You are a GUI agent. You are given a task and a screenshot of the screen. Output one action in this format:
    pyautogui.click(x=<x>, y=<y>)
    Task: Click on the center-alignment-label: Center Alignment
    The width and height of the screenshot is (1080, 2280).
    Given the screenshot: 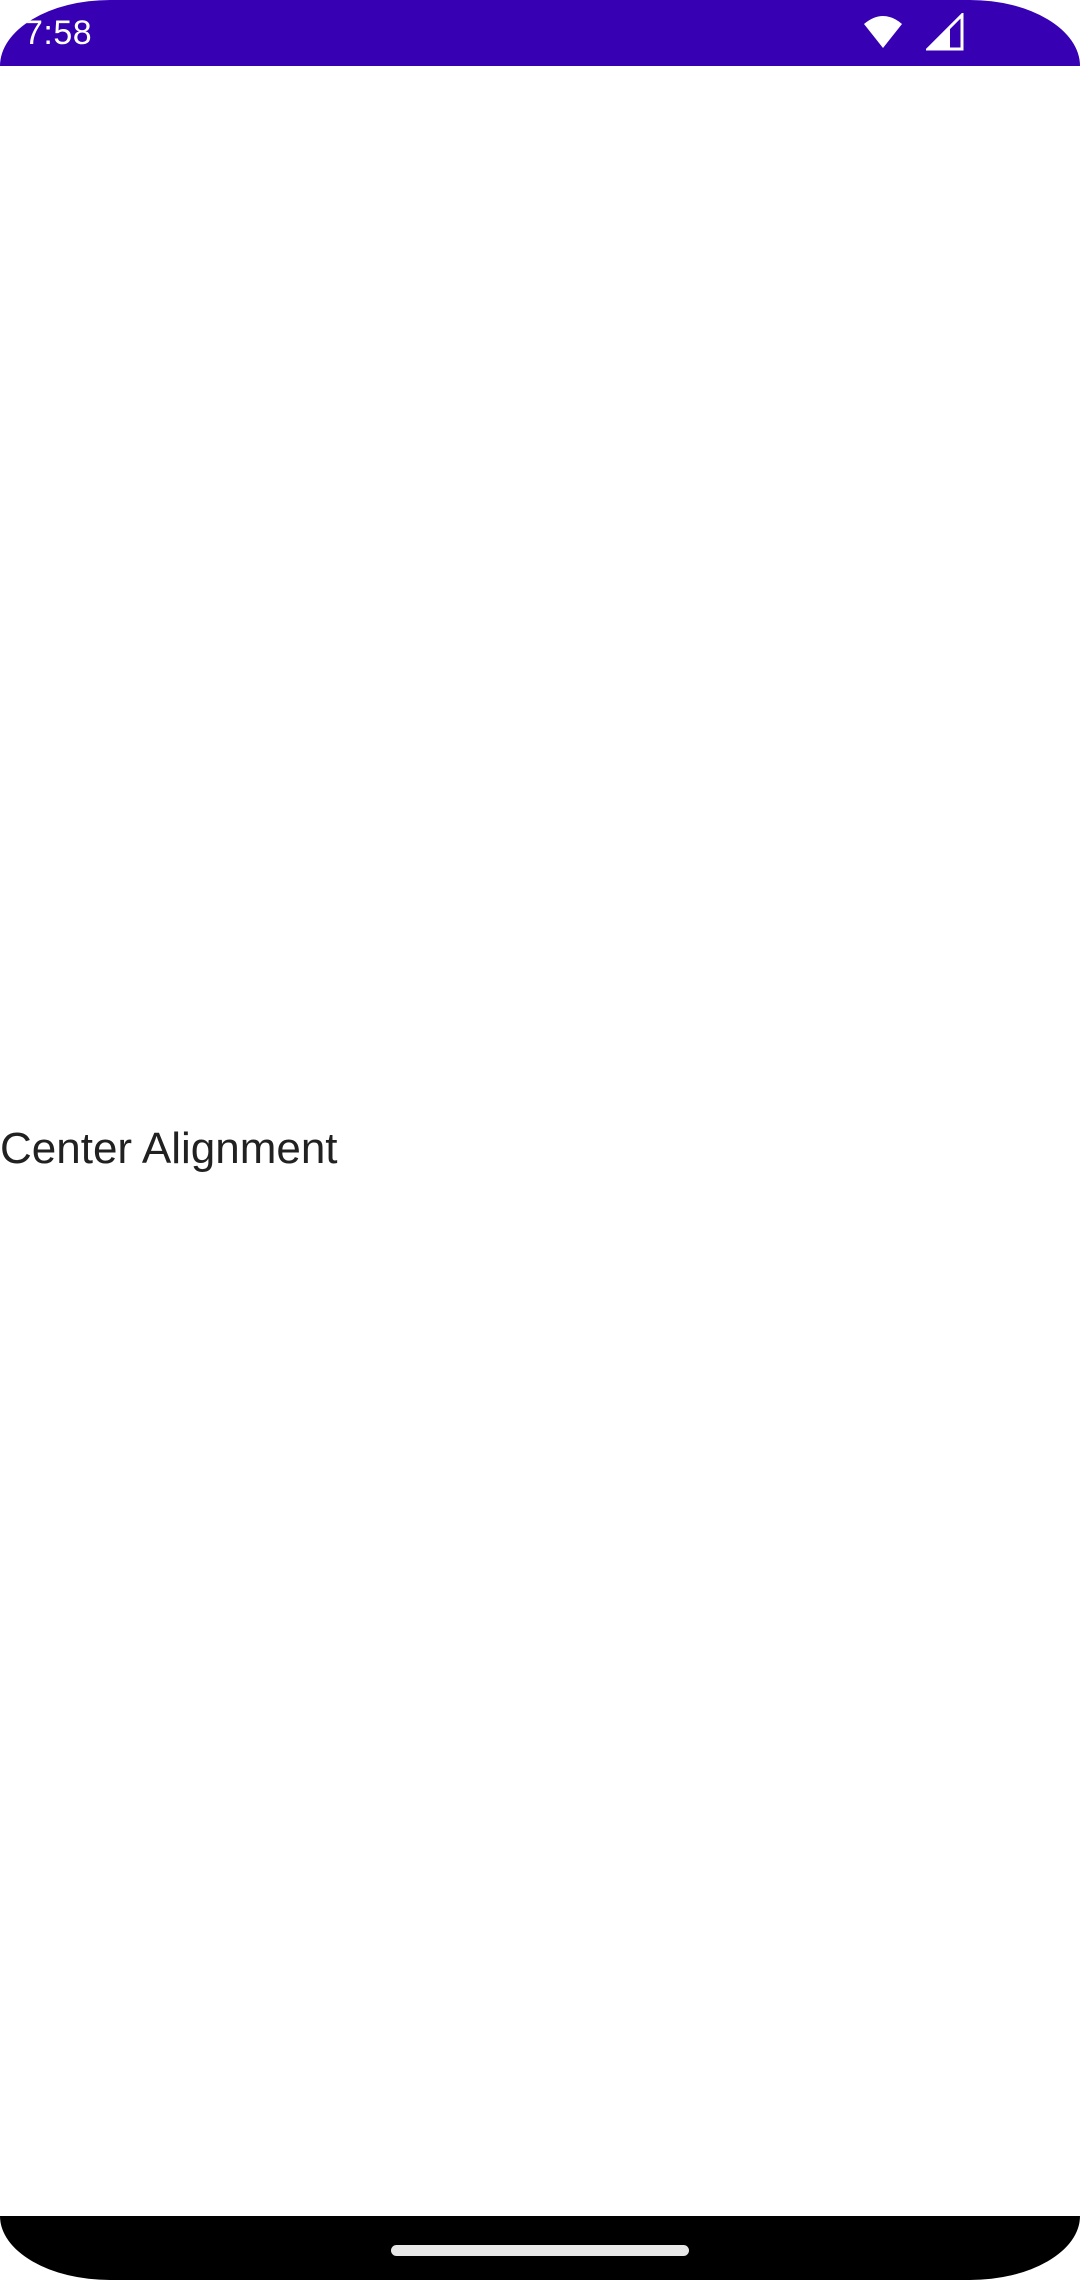 What is the action you would take?
    pyautogui.click(x=169, y=1148)
    